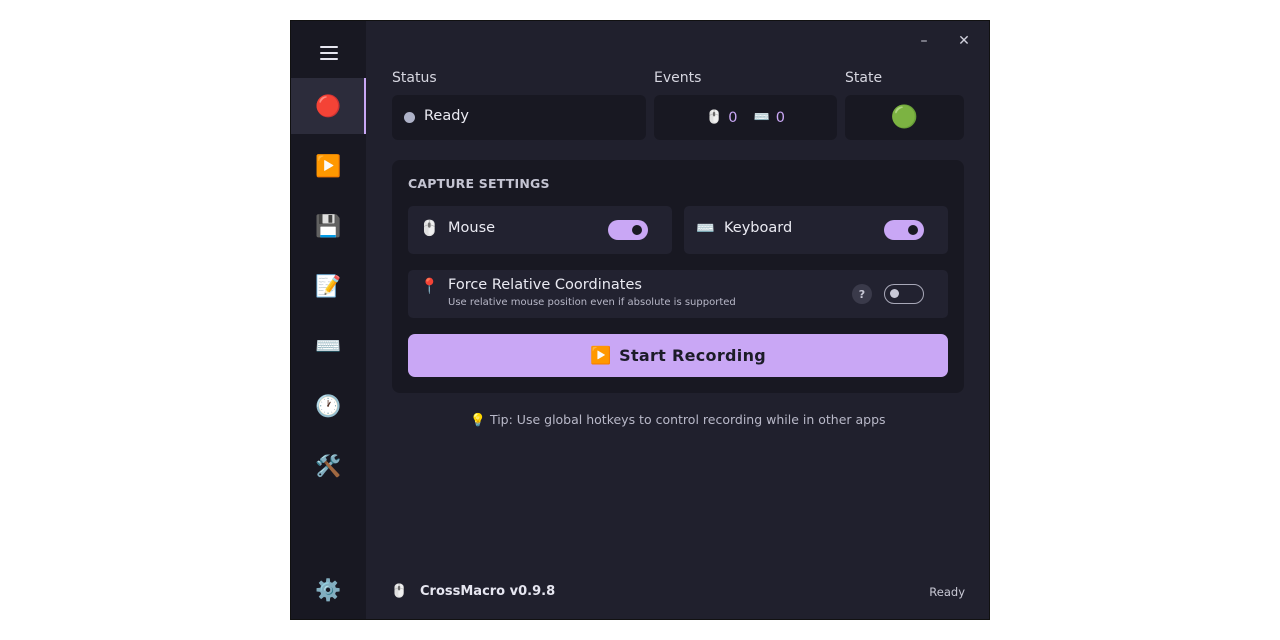  Describe the element at coordinates (733, 117) in the screenshot. I see `mouse-event-count: 0` at that location.